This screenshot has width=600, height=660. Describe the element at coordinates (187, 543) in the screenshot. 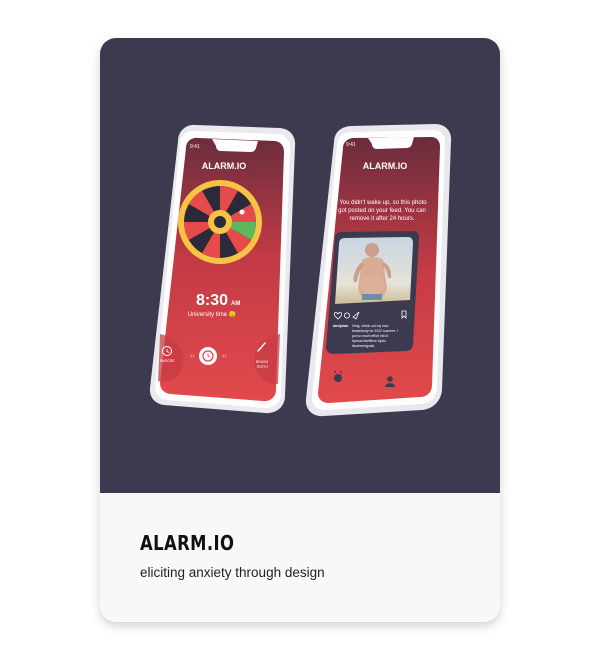

I see `card-title: ALARM.IO` at that location.